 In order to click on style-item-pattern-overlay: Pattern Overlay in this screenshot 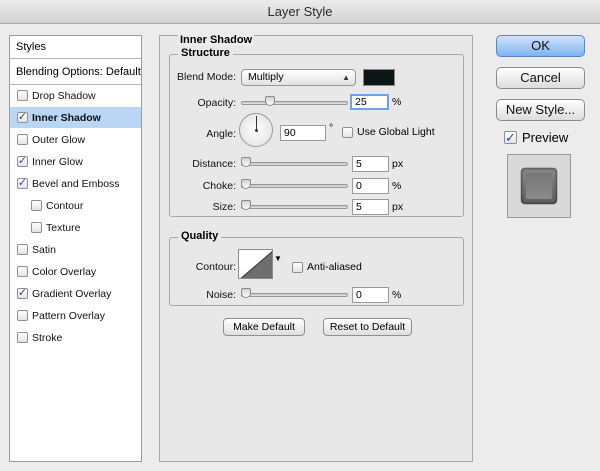, I will do `click(75, 316)`.